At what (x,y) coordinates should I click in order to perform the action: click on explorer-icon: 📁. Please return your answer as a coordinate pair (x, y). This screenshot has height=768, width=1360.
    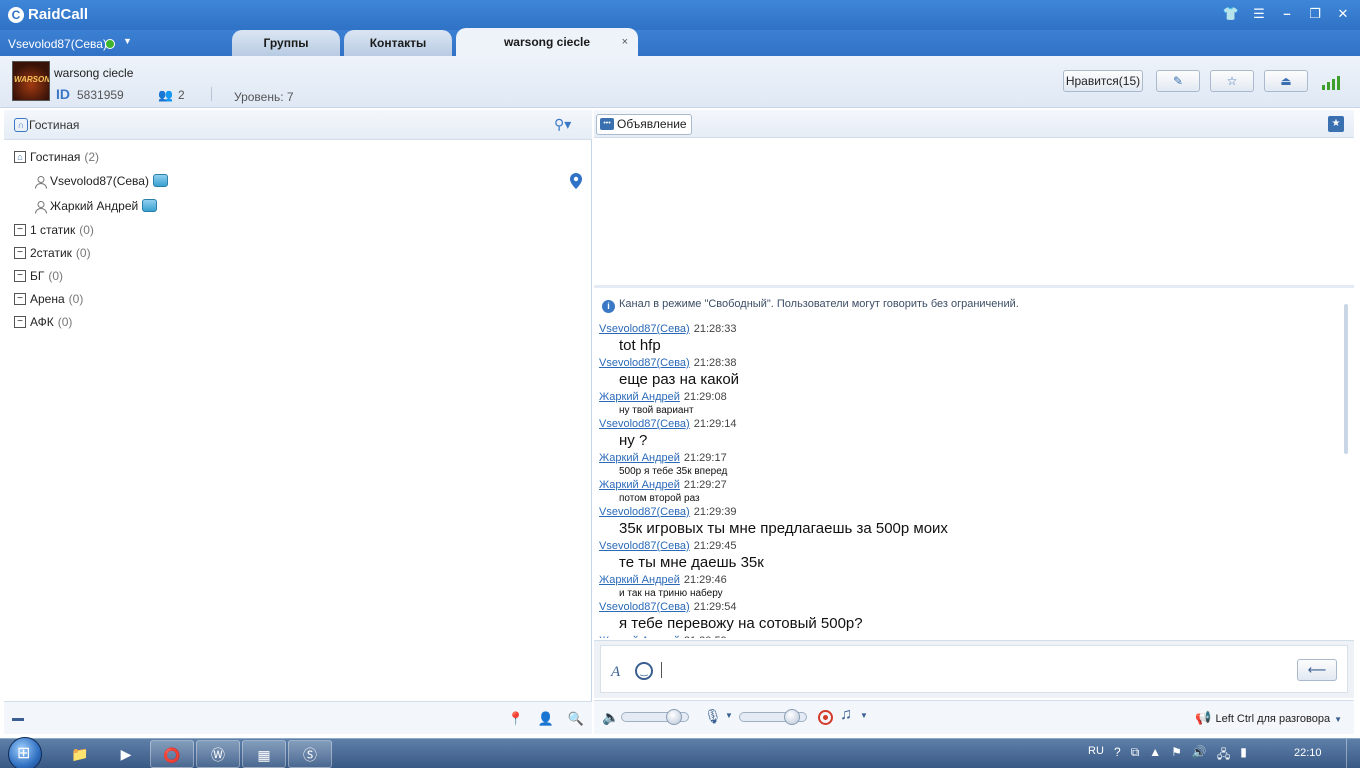
    Looking at the image, I should click on (80, 754).